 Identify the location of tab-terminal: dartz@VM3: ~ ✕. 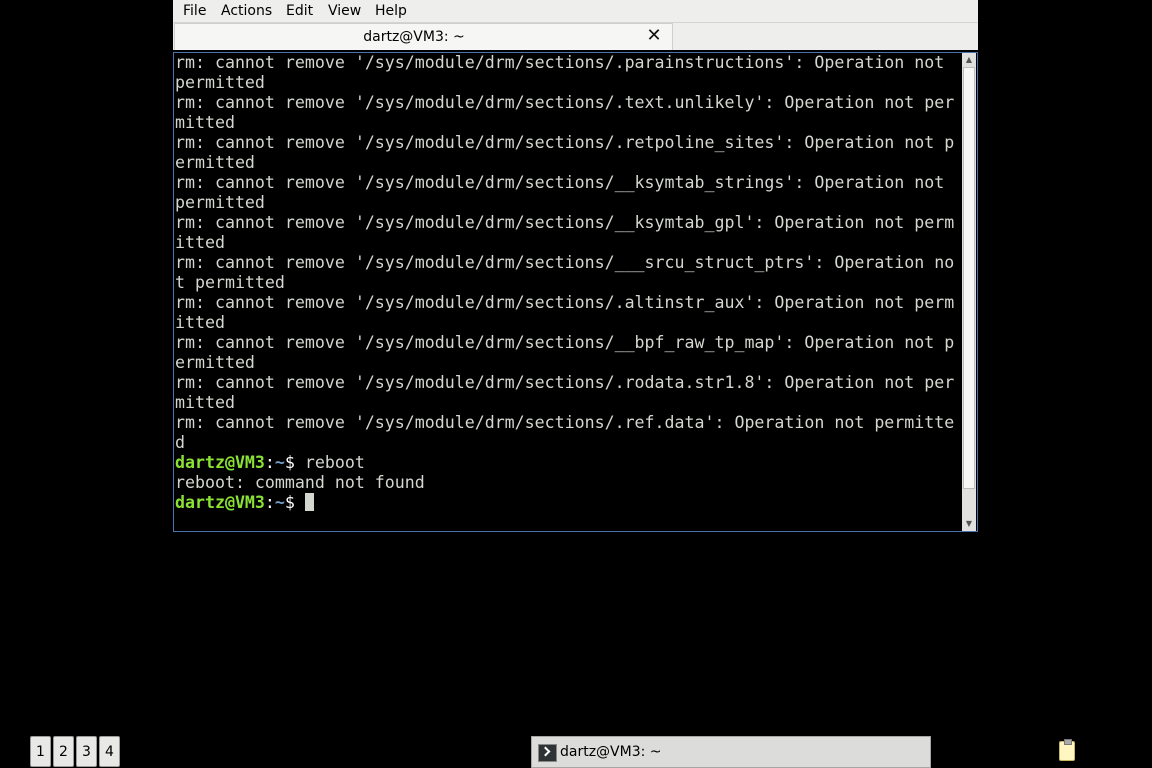
(423, 36).